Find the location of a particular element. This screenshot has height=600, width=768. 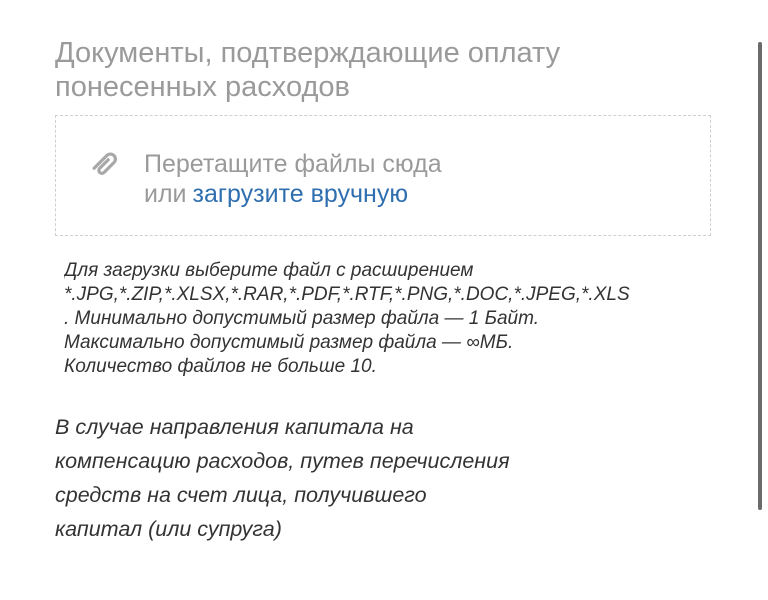

upload-line: или загрузите вручную is located at coordinates (293, 194).